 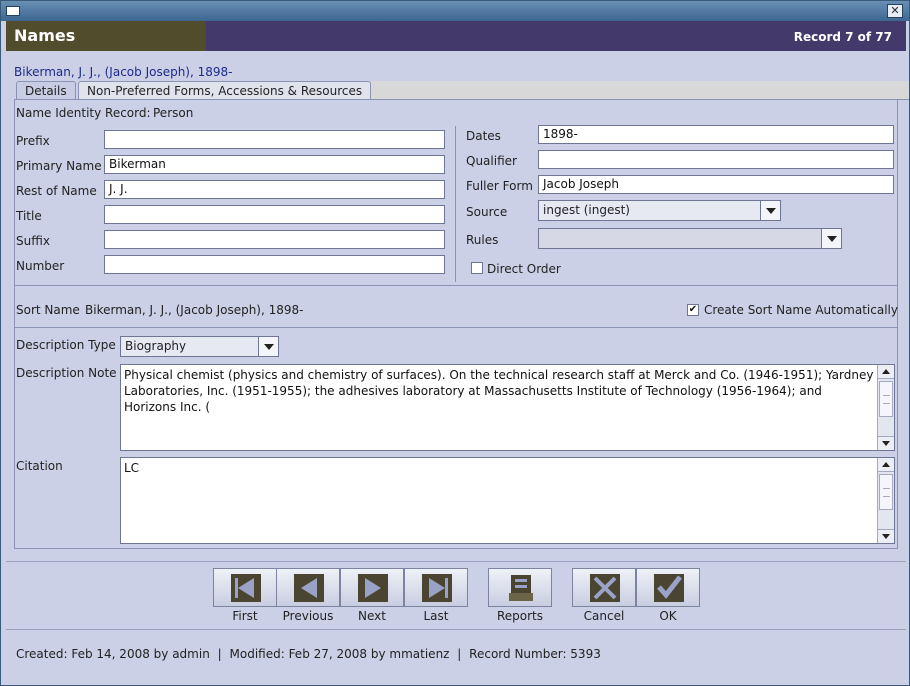 What do you see at coordinates (33, 141) in the screenshot?
I see `prefix-label: Prefix` at bounding box center [33, 141].